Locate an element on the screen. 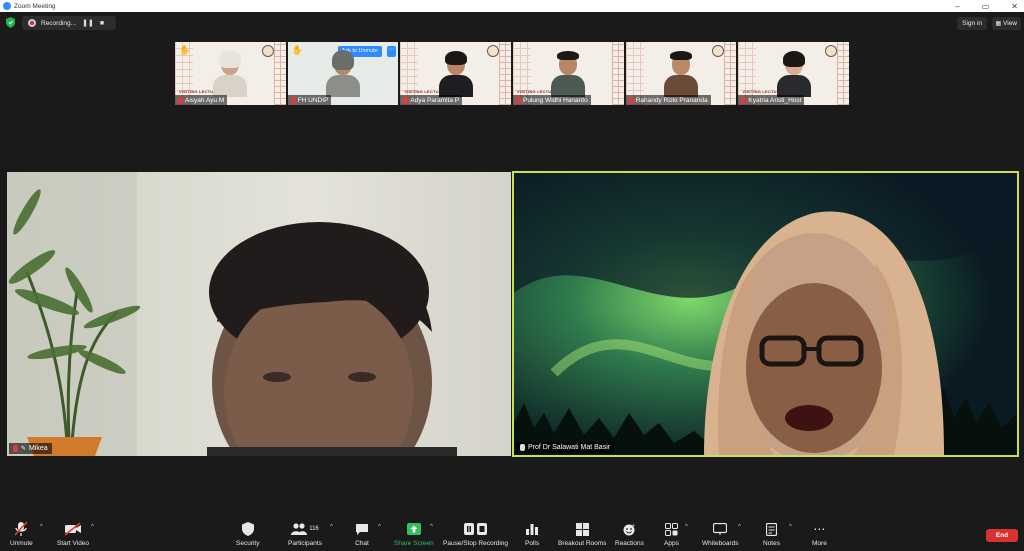 Image resolution: width=1024 pixels, height=551 pixels. participant-name: Aisyah Ayu M is located at coordinates (205, 100).